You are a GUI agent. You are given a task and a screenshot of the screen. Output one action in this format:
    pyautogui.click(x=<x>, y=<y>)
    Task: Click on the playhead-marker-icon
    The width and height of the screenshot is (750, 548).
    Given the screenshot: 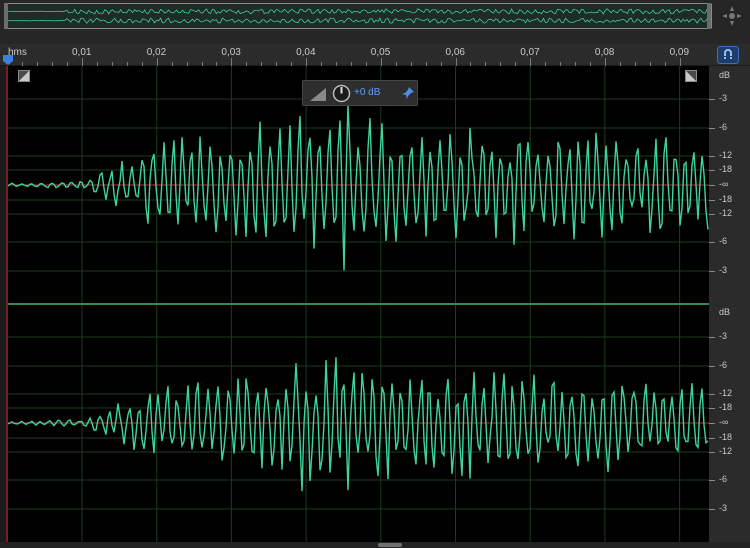 What is the action you would take?
    pyautogui.click(x=8, y=60)
    